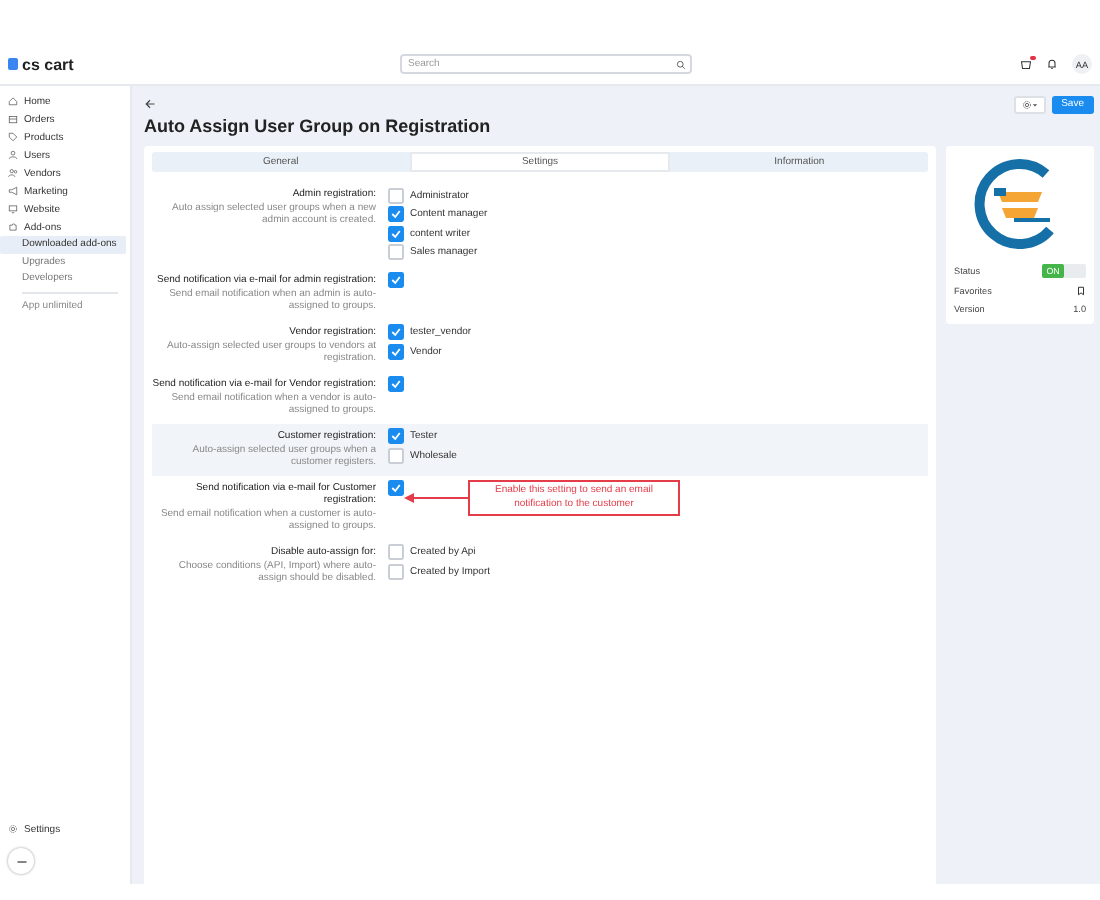 The image size is (1100, 900). Describe the element at coordinates (13, 64) in the screenshot. I see `logo-icon` at that location.